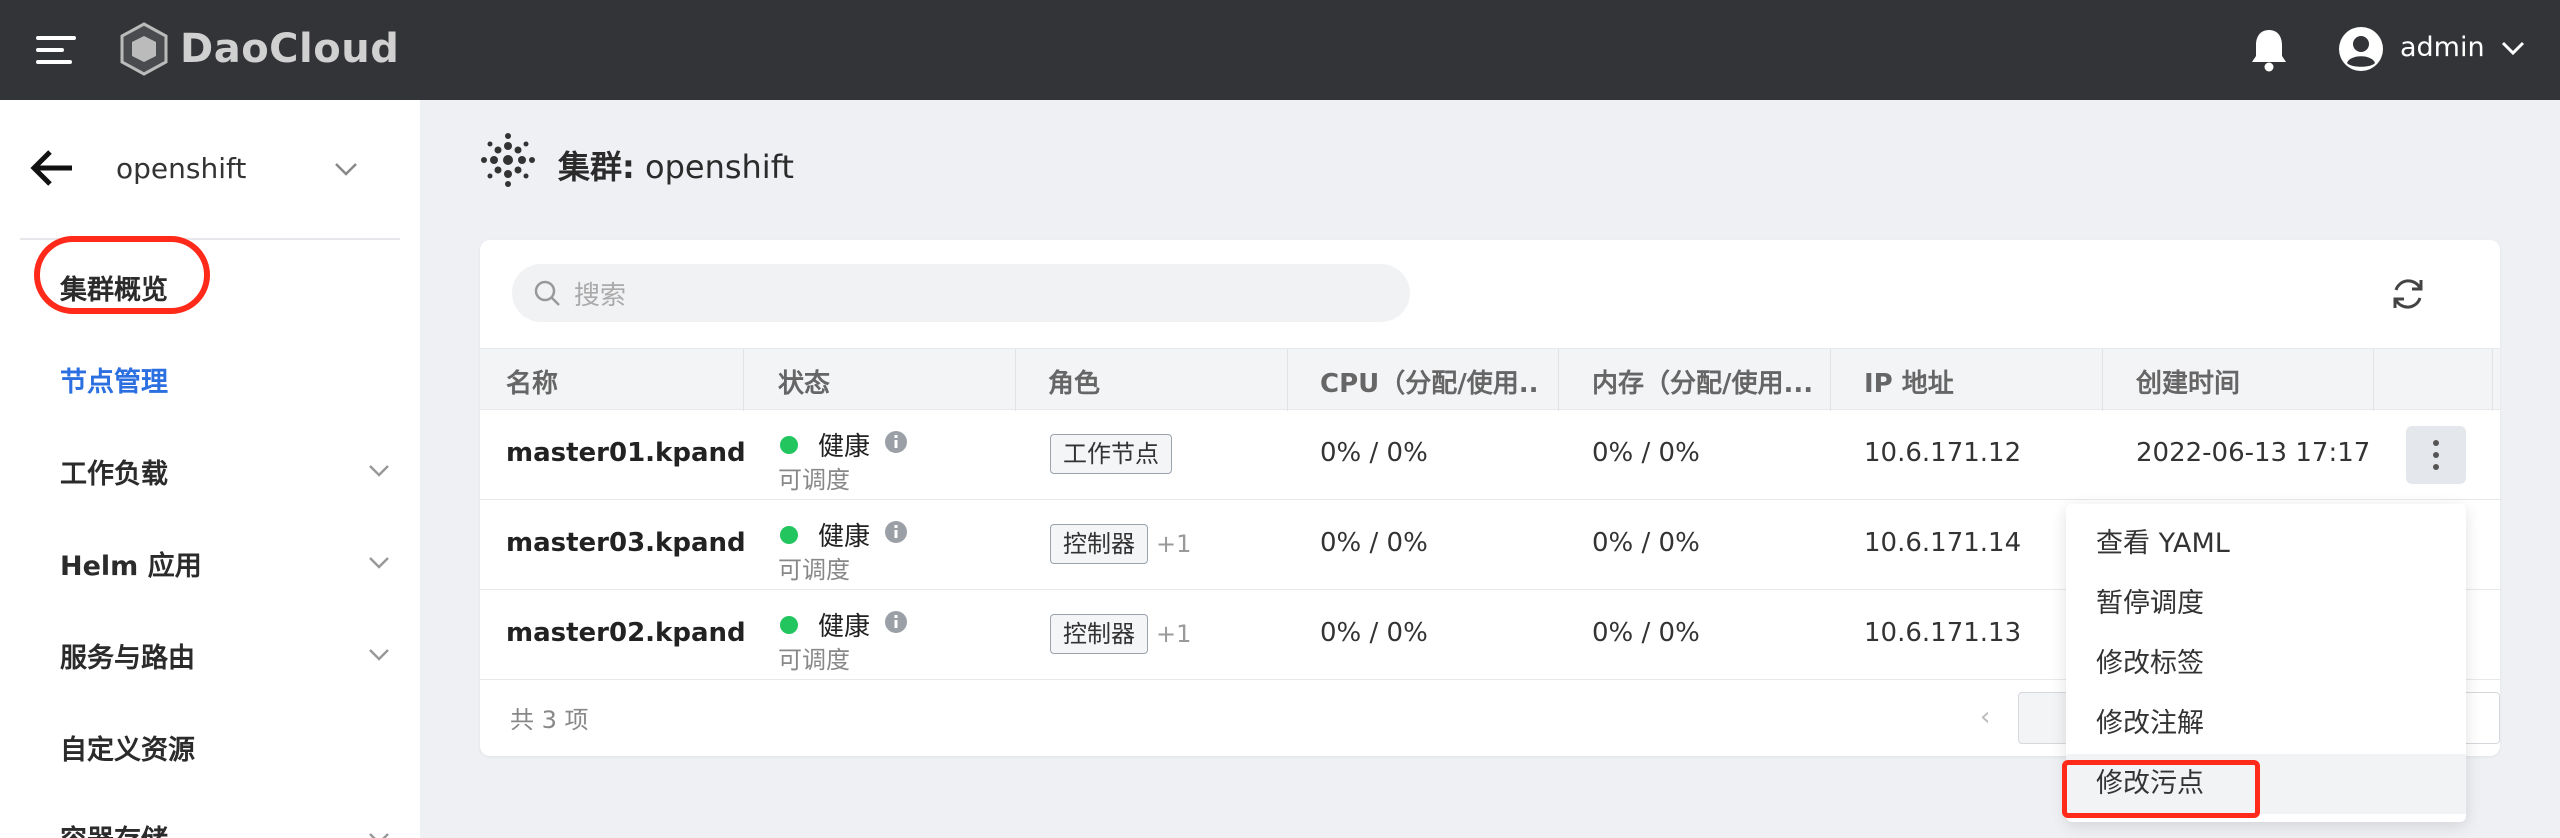 The image size is (2560, 838). I want to click on role-tag: 工作节点, so click(1111, 454).